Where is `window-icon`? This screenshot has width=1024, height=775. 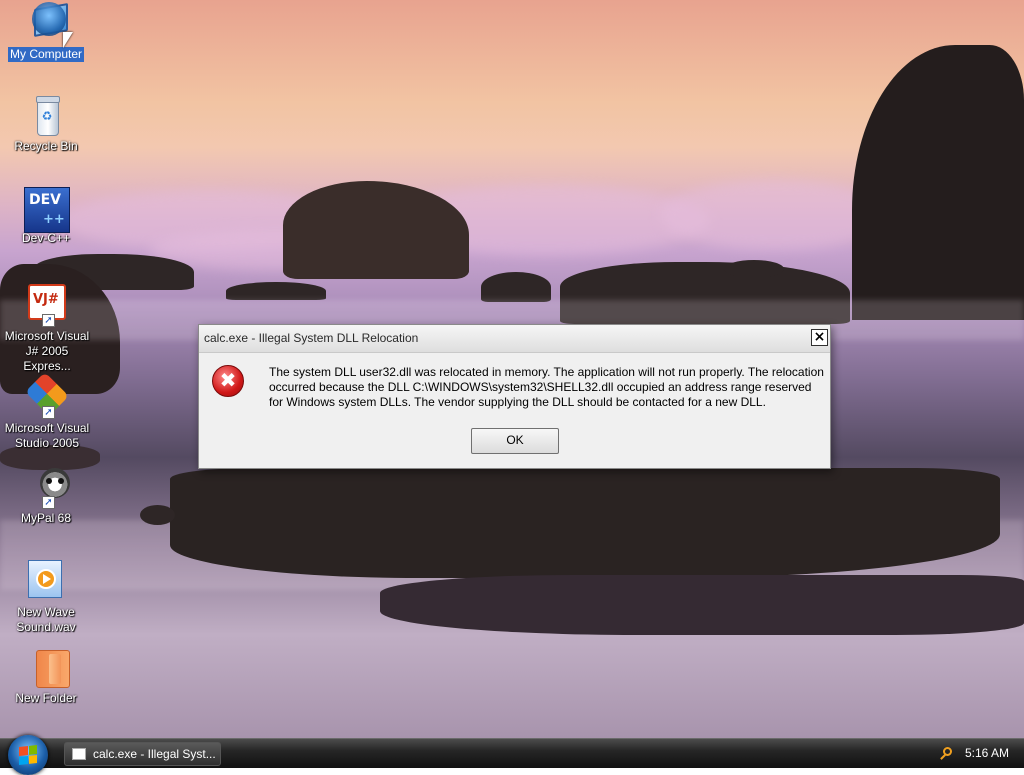 window-icon is located at coordinates (79, 754).